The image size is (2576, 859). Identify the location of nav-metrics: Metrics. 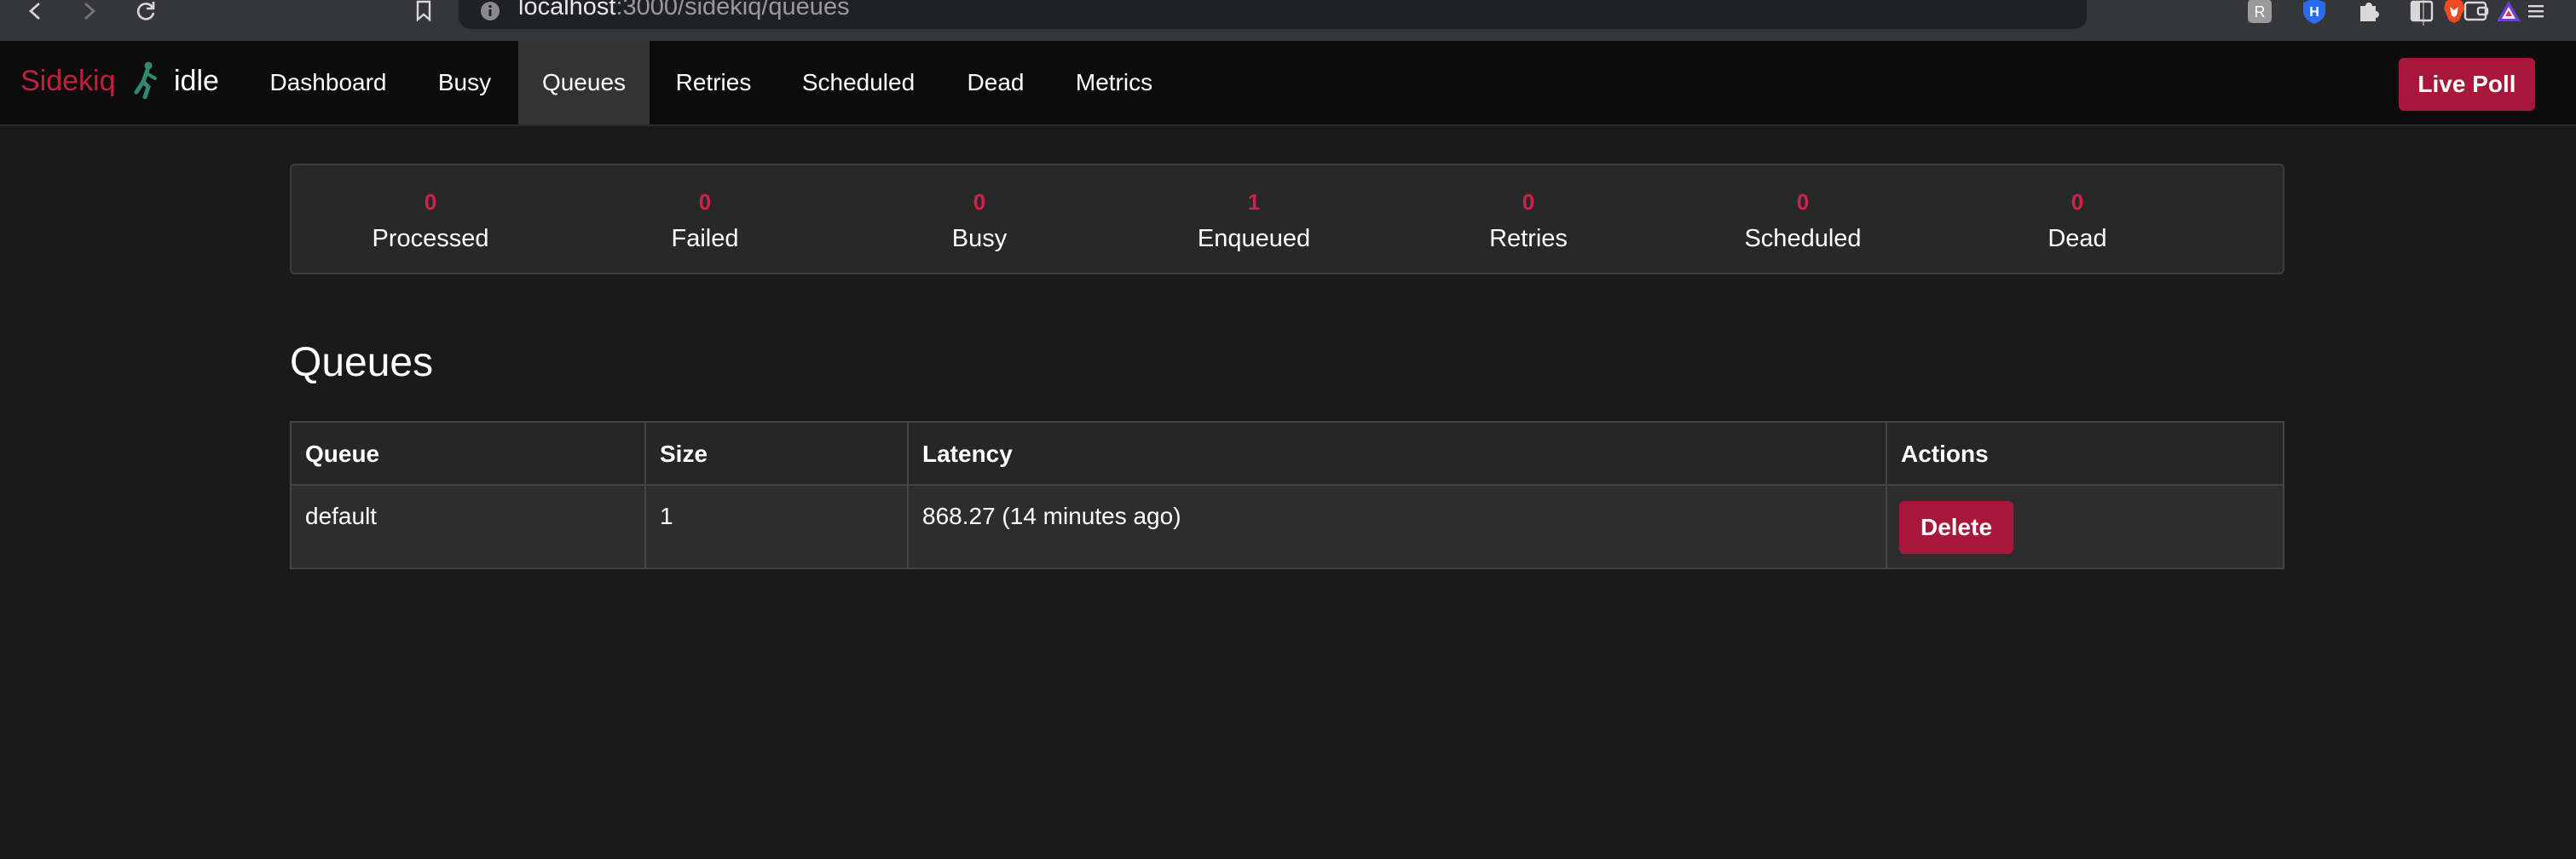
(1114, 82).